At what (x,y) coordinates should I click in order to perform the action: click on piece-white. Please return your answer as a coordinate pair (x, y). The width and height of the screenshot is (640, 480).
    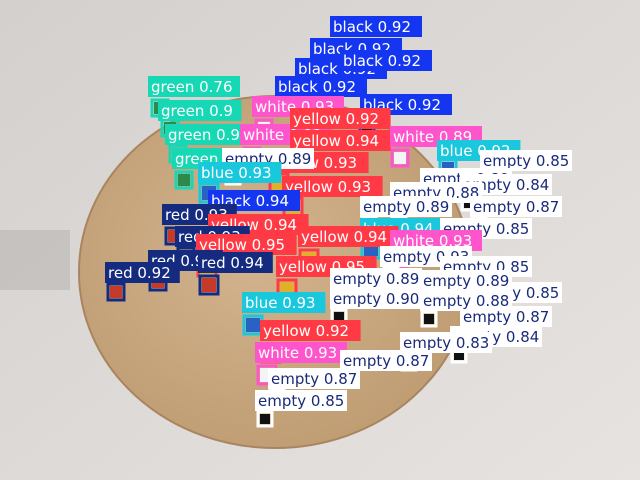
    Looking at the image, I should click on (400, 158).